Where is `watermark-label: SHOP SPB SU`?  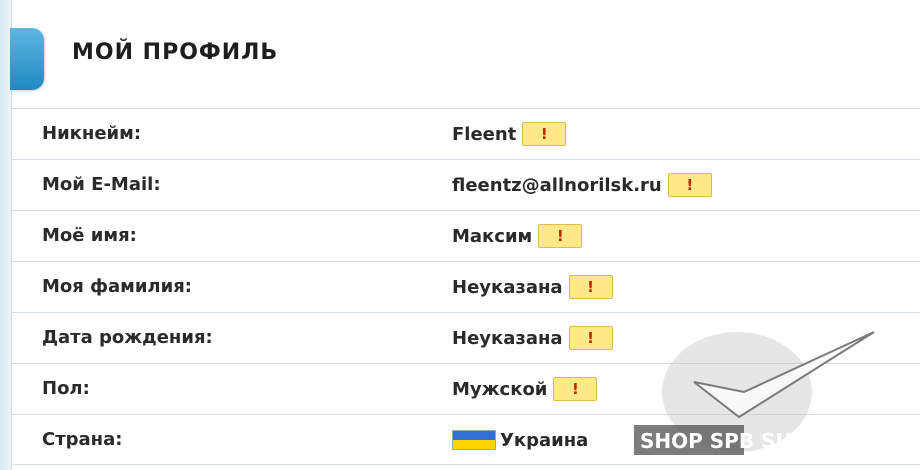 watermark-label: SHOP SPB SU is located at coordinates (716, 441).